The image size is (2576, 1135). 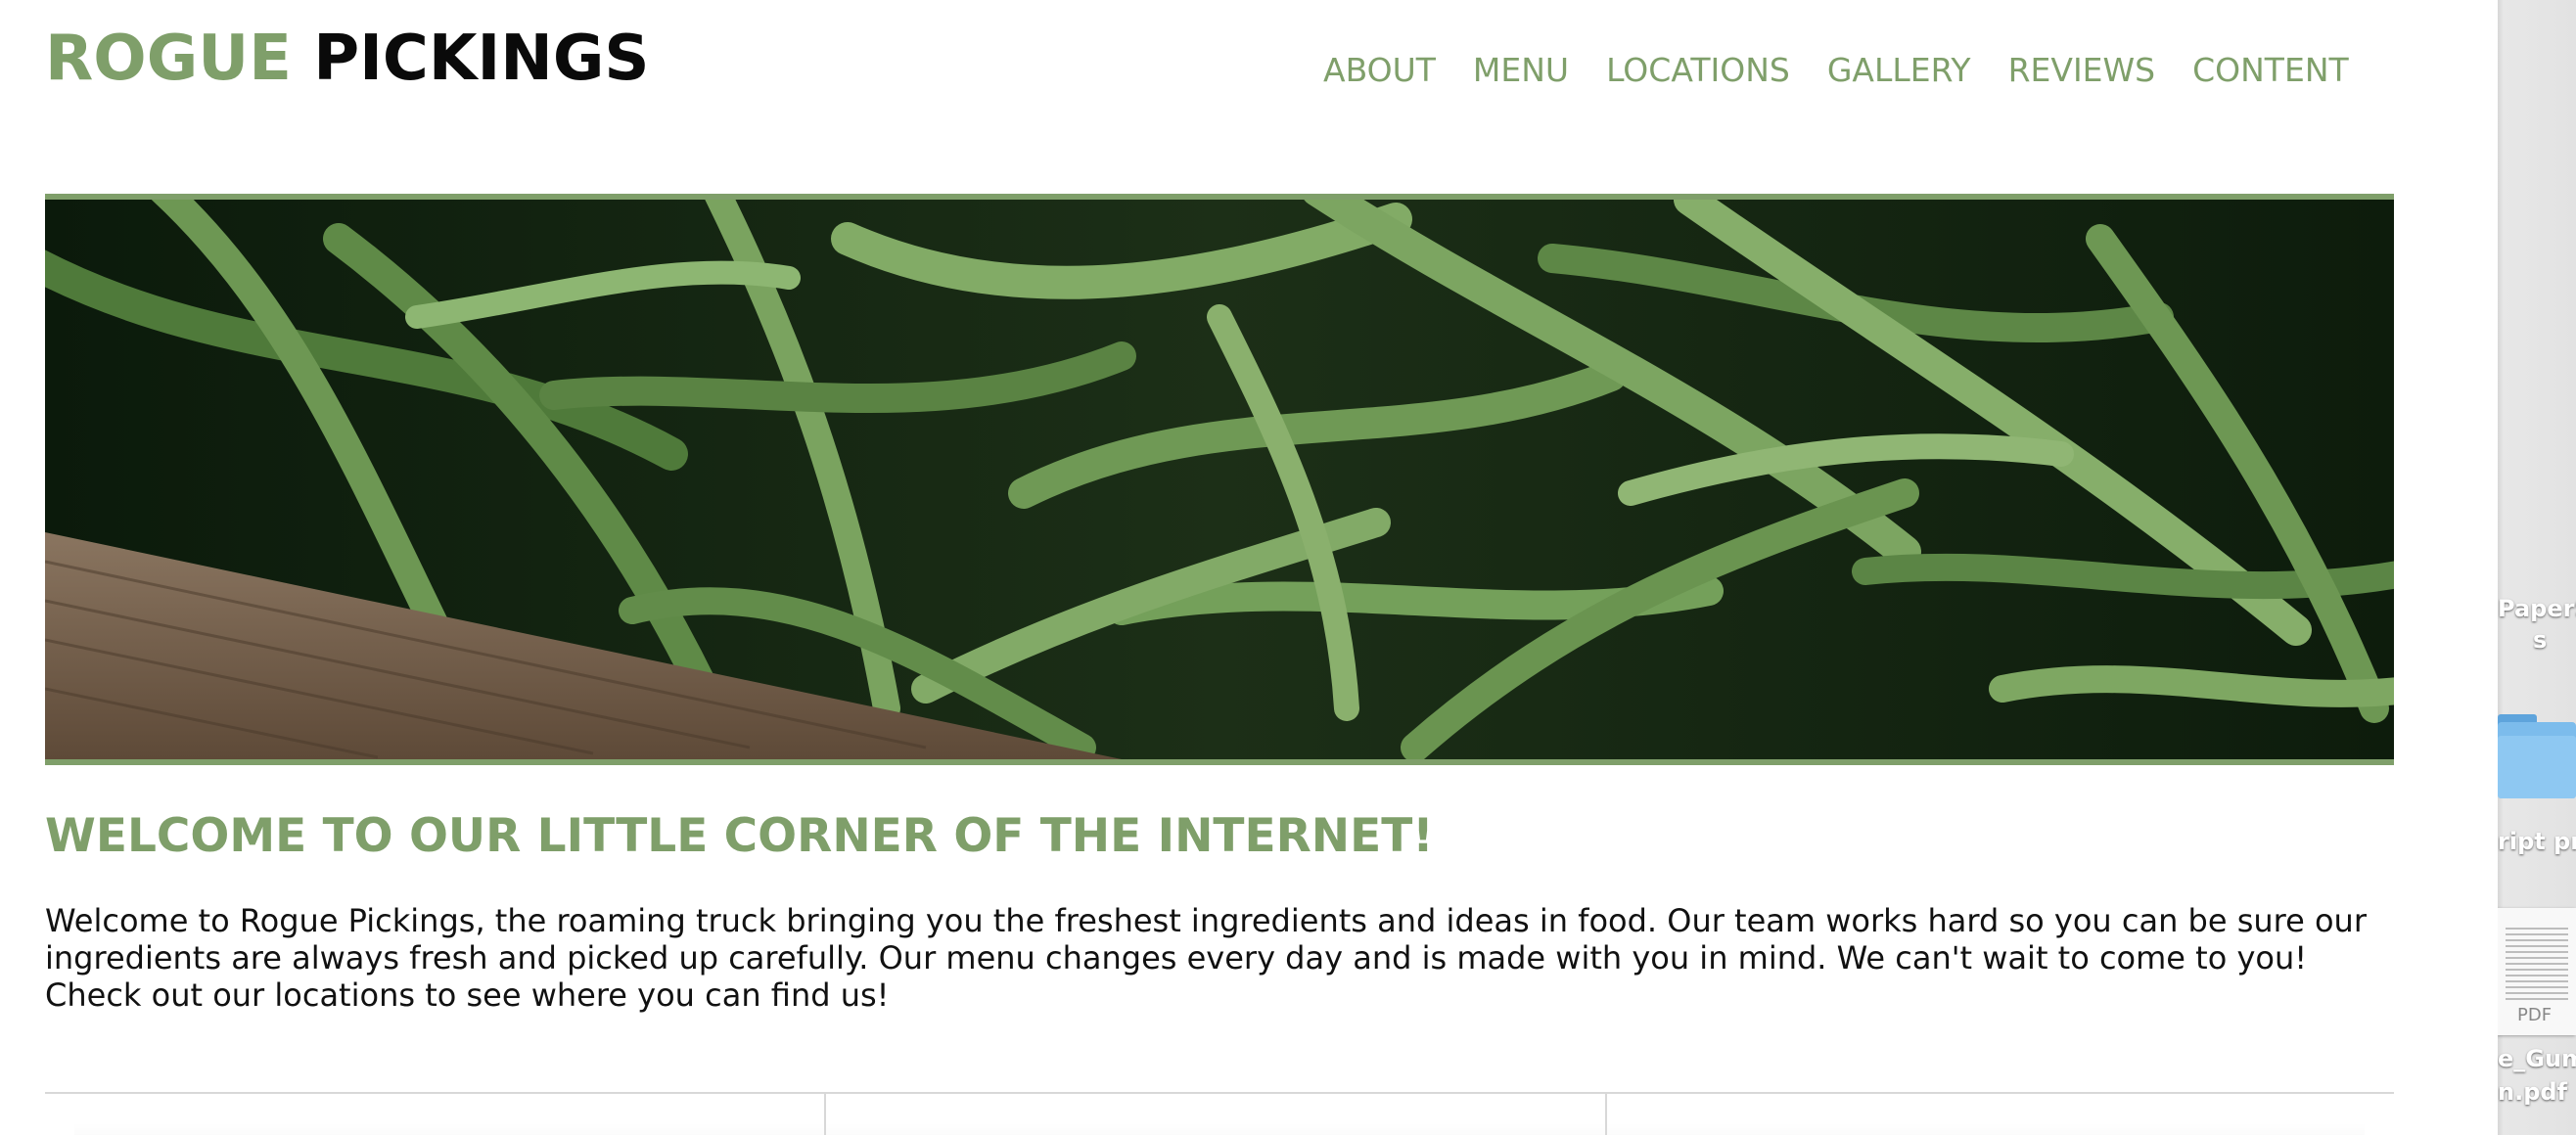 What do you see at coordinates (2535, 1015) in the screenshot?
I see `pdf-tag: PDF` at bounding box center [2535, 1015].